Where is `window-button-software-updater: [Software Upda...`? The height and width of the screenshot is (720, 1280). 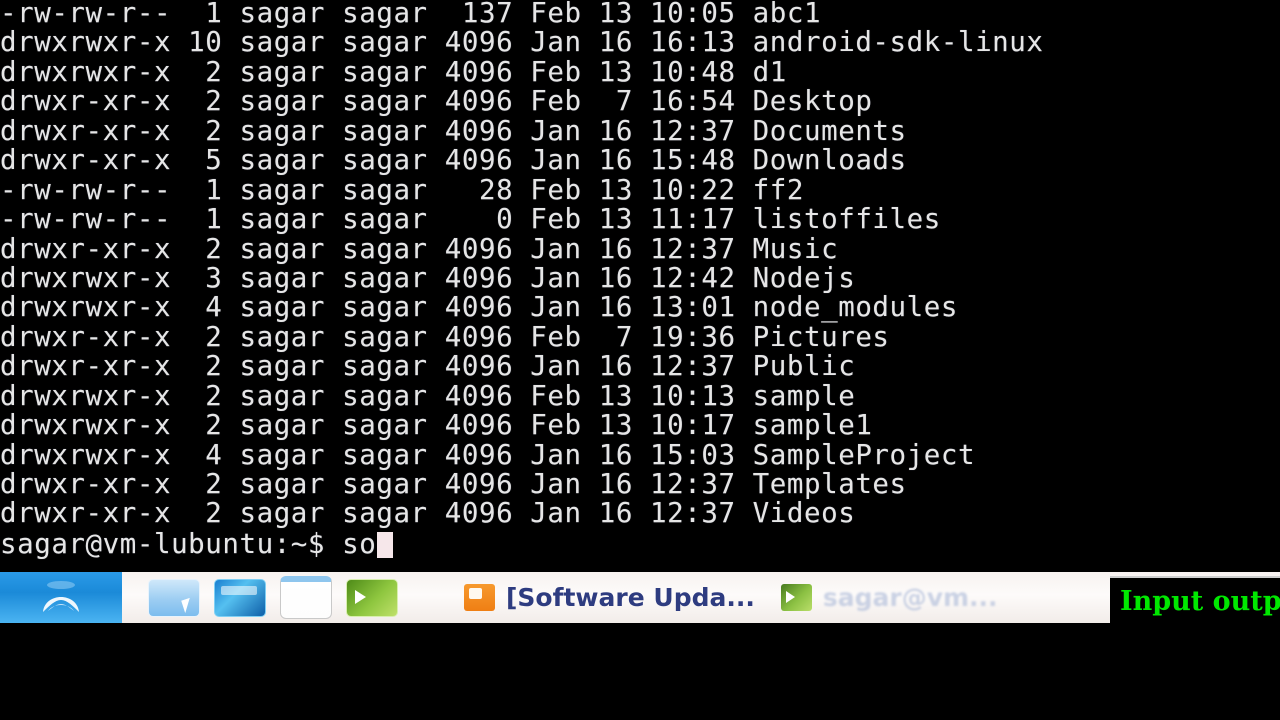
window-button-software-updater: [Software Upda... is located at coordinates (609, 598).